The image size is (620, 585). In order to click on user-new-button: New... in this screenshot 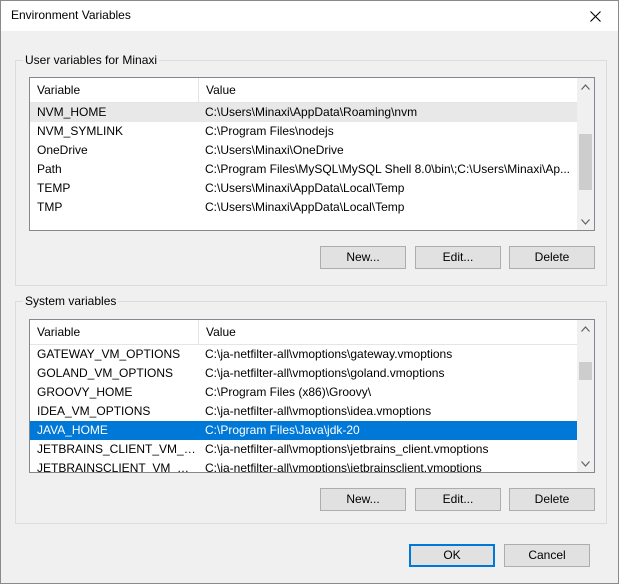, I will do `click(363, 257)`.